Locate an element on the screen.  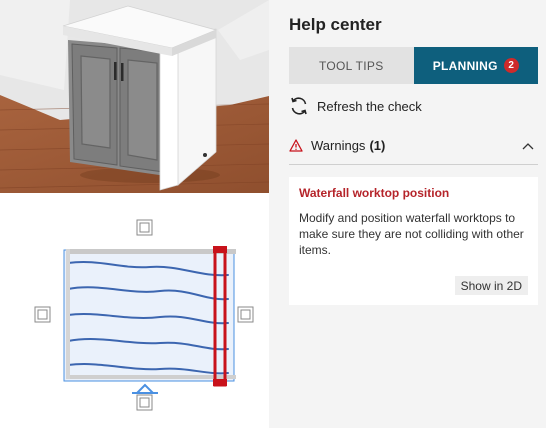
show-in-2d-button: Show in 2D is located at coordinates (491, 285).